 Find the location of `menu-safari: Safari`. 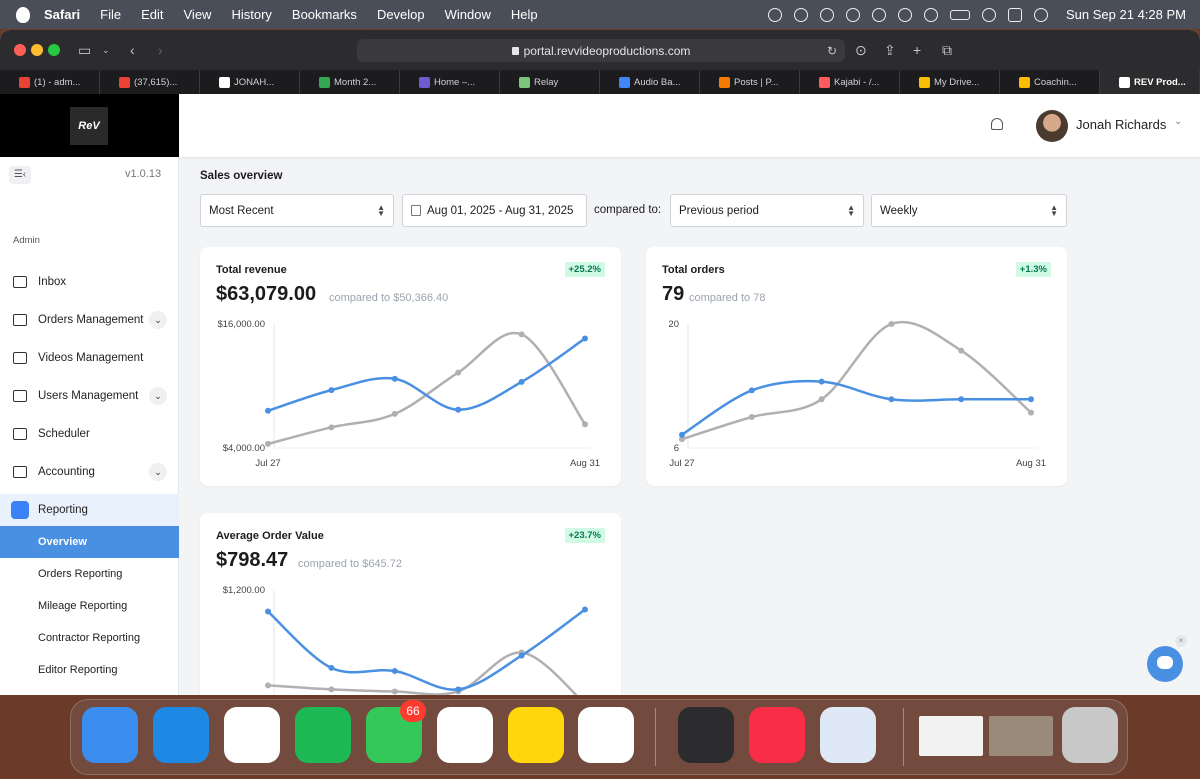

menu-safari: Safari is located at coordinates (62, 14).